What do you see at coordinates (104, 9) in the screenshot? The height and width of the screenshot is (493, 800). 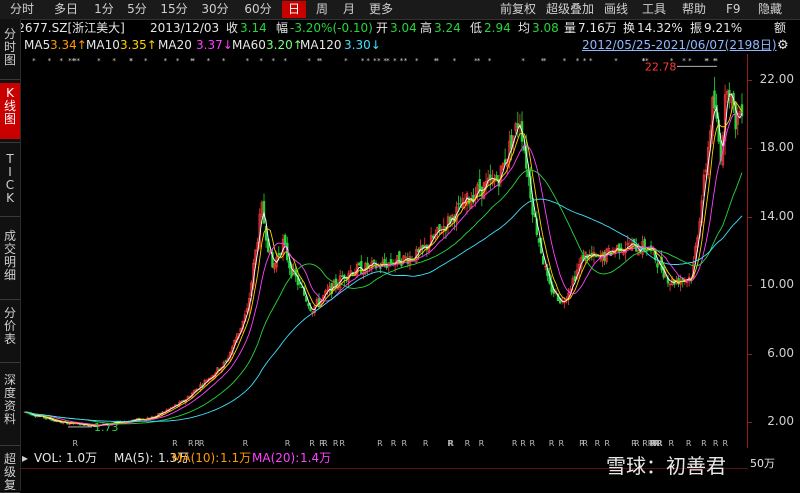 I see `period-tab-2: 1分` at bounding box center [104, 9].